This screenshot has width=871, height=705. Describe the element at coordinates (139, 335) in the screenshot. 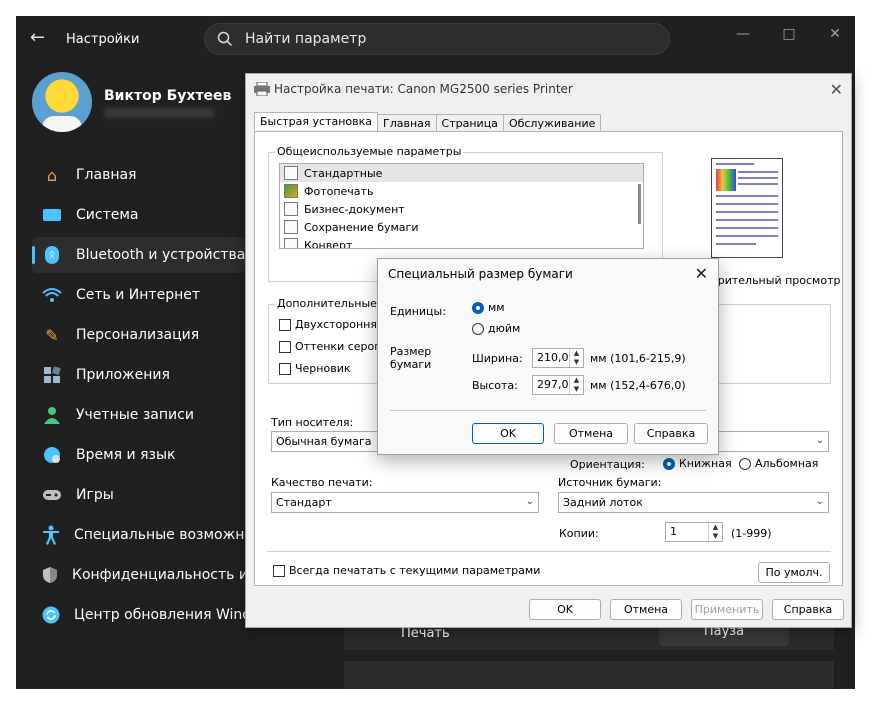

I see `sidebar-item-personalization: ✎ Персонализация` at that location.